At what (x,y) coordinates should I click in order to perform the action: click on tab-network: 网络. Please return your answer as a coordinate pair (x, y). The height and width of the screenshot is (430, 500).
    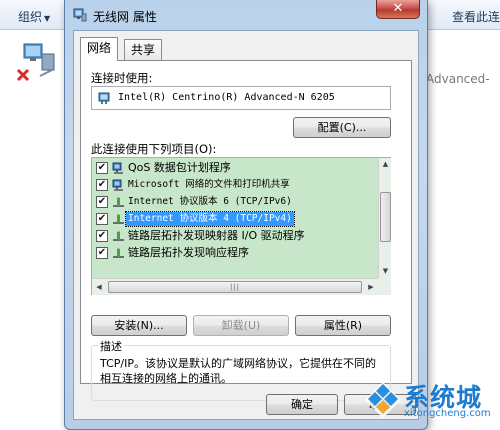
    Looking at the image, I should click on (99, 49).